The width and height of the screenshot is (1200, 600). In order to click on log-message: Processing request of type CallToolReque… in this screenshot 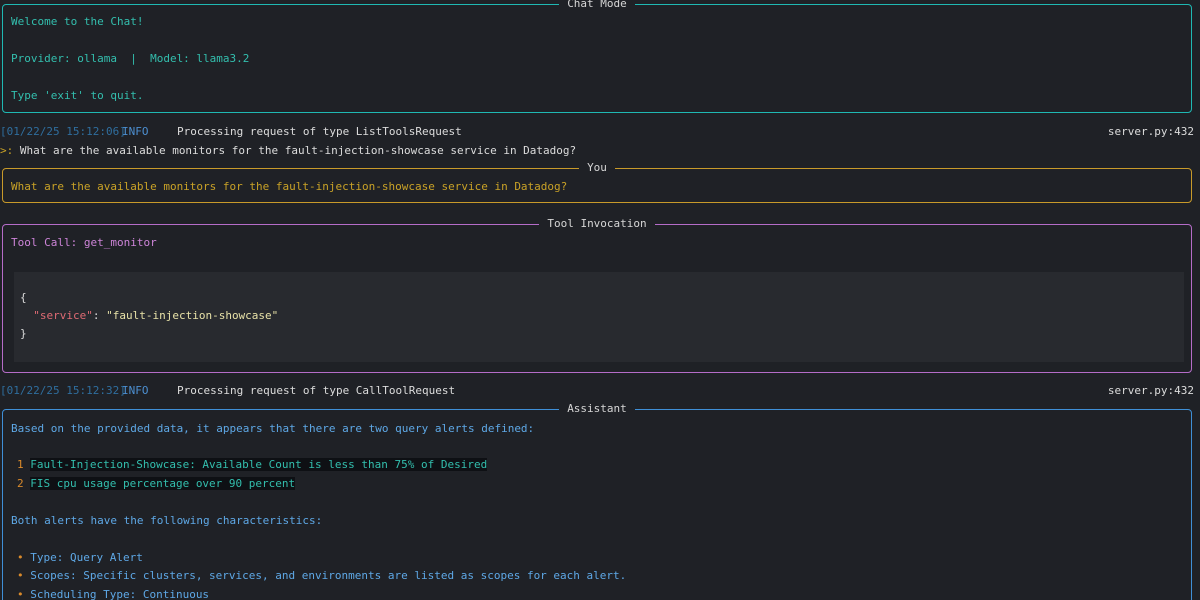, I will do `click(316, 390)`.